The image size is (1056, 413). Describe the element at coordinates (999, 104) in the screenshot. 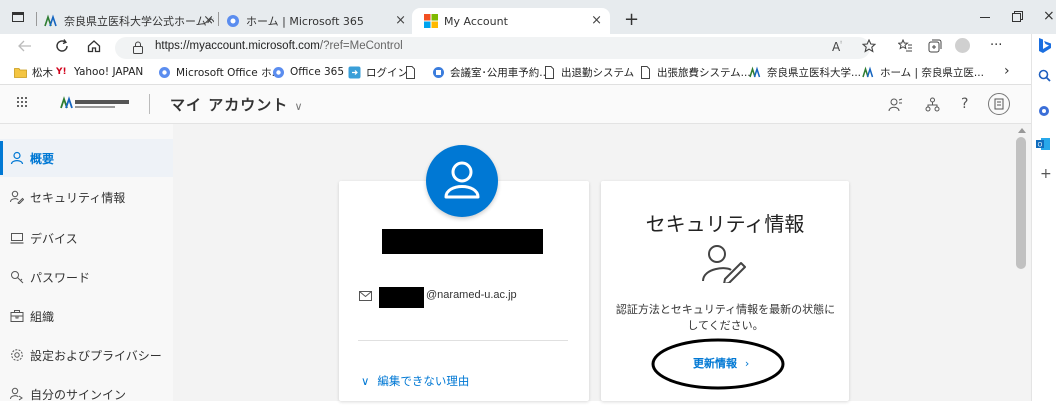

I see `user-avatar` at that location.